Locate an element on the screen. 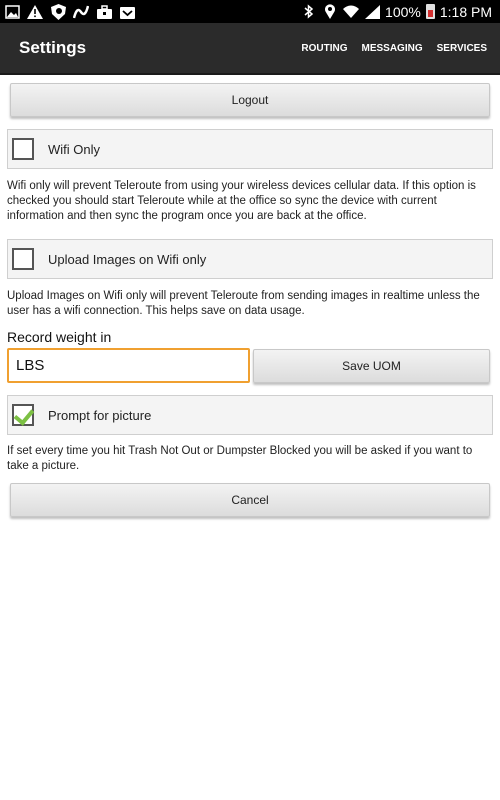  wifi-only-label: Wifi Only is located at coordinates (74, 149).